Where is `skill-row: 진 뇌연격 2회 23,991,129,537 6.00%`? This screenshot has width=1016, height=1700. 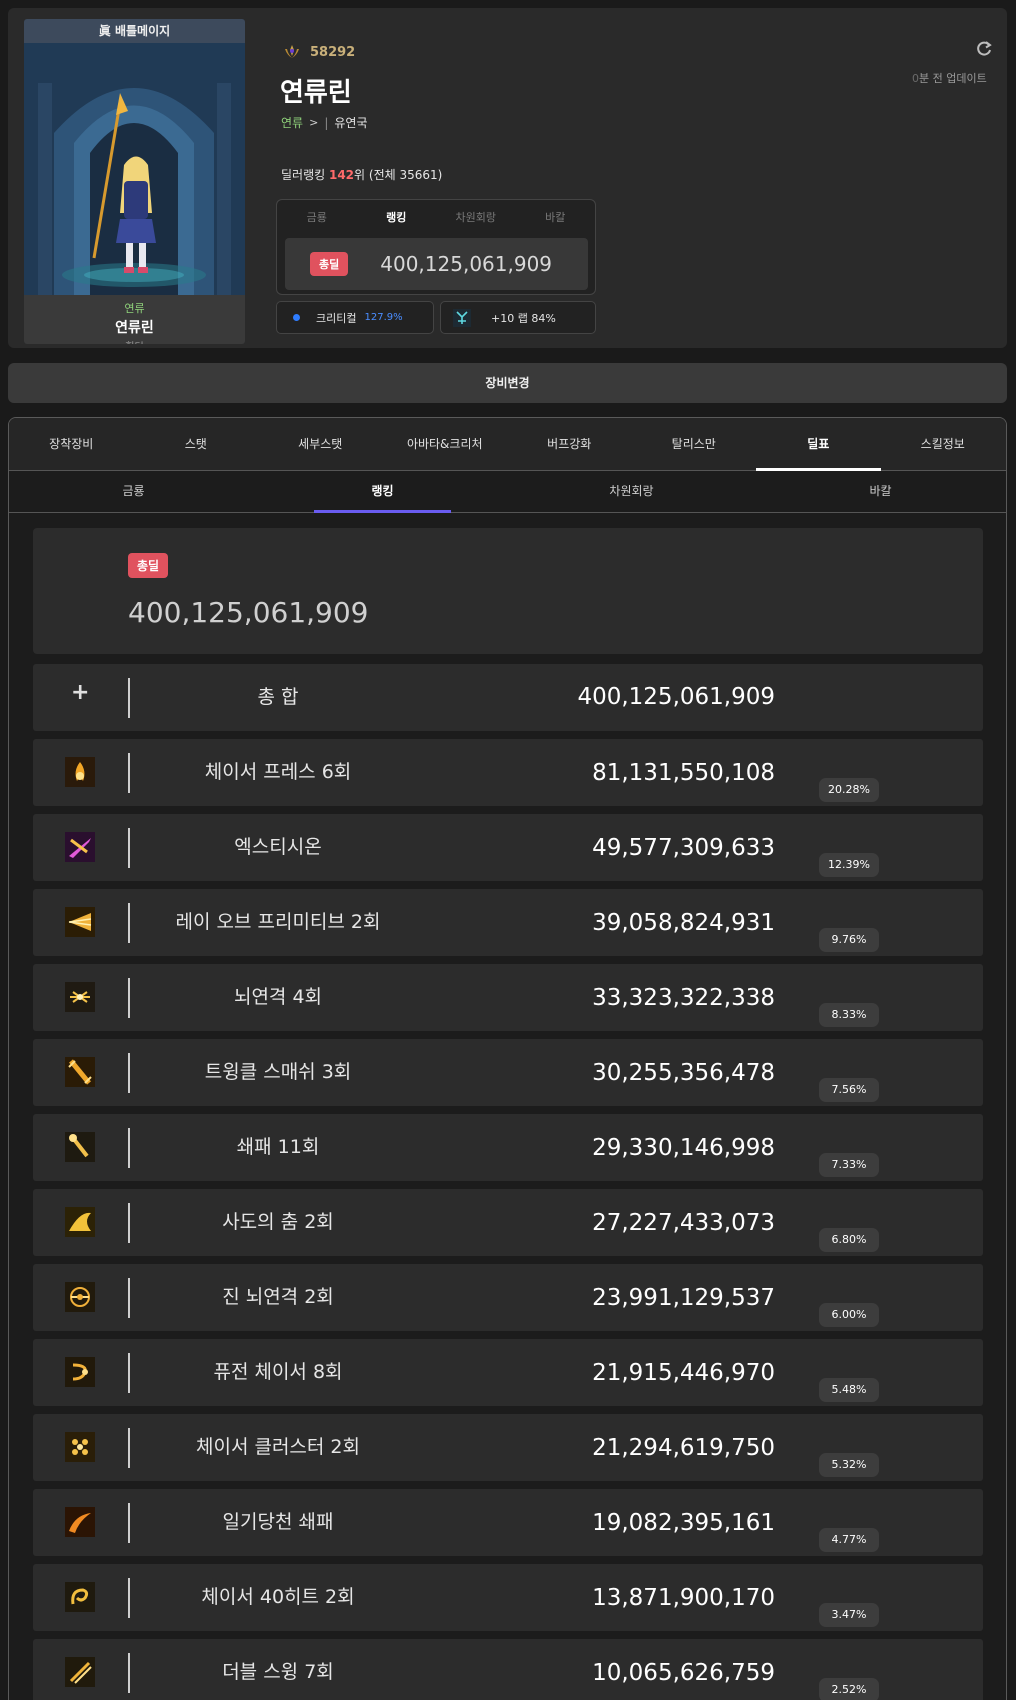
skill-row: 진 뇌연격 2회 23,991,129,537 6.00% is located at coordinates (508, 1297).